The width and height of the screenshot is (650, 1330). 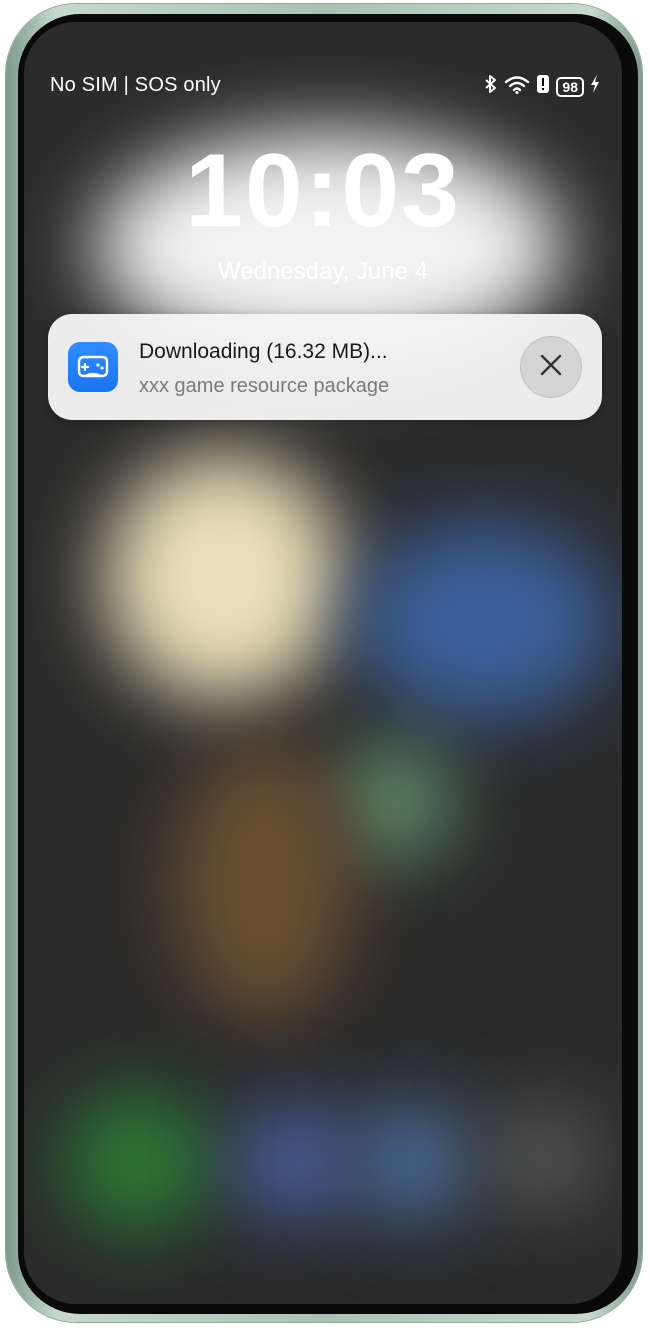 I want to click on carrier-label: No SIM | SOS only, so click(x=135, y=85).